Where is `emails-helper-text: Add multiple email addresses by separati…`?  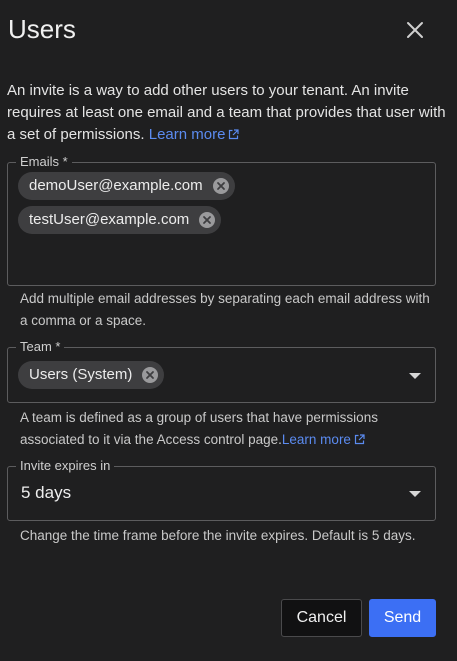 emails-helper-text: Add multiple email addresses by separati… is located at coordinates (225, 309).